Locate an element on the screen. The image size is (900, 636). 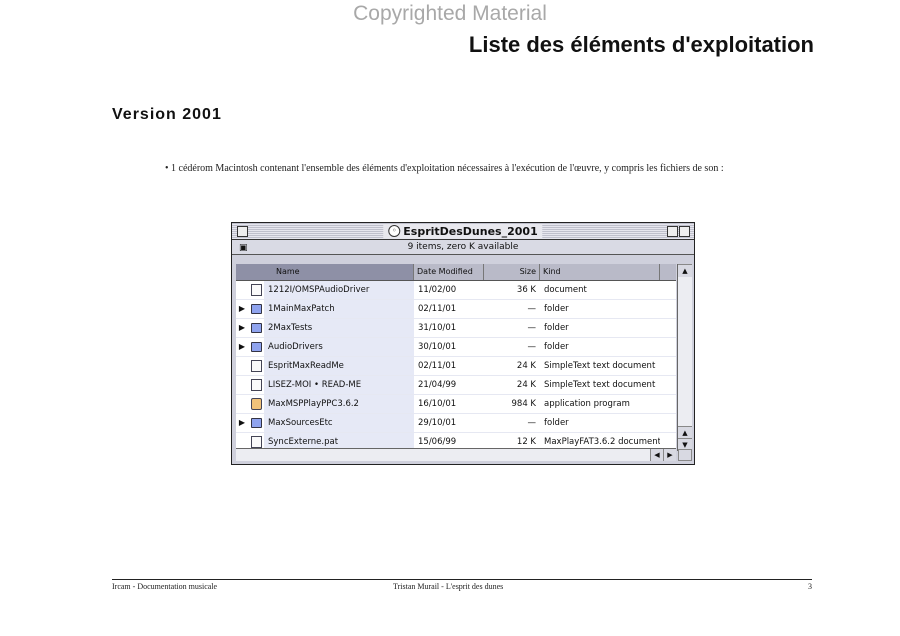
scroll-left-arrow-icon: ◀ is located at coordinates (656, 455).